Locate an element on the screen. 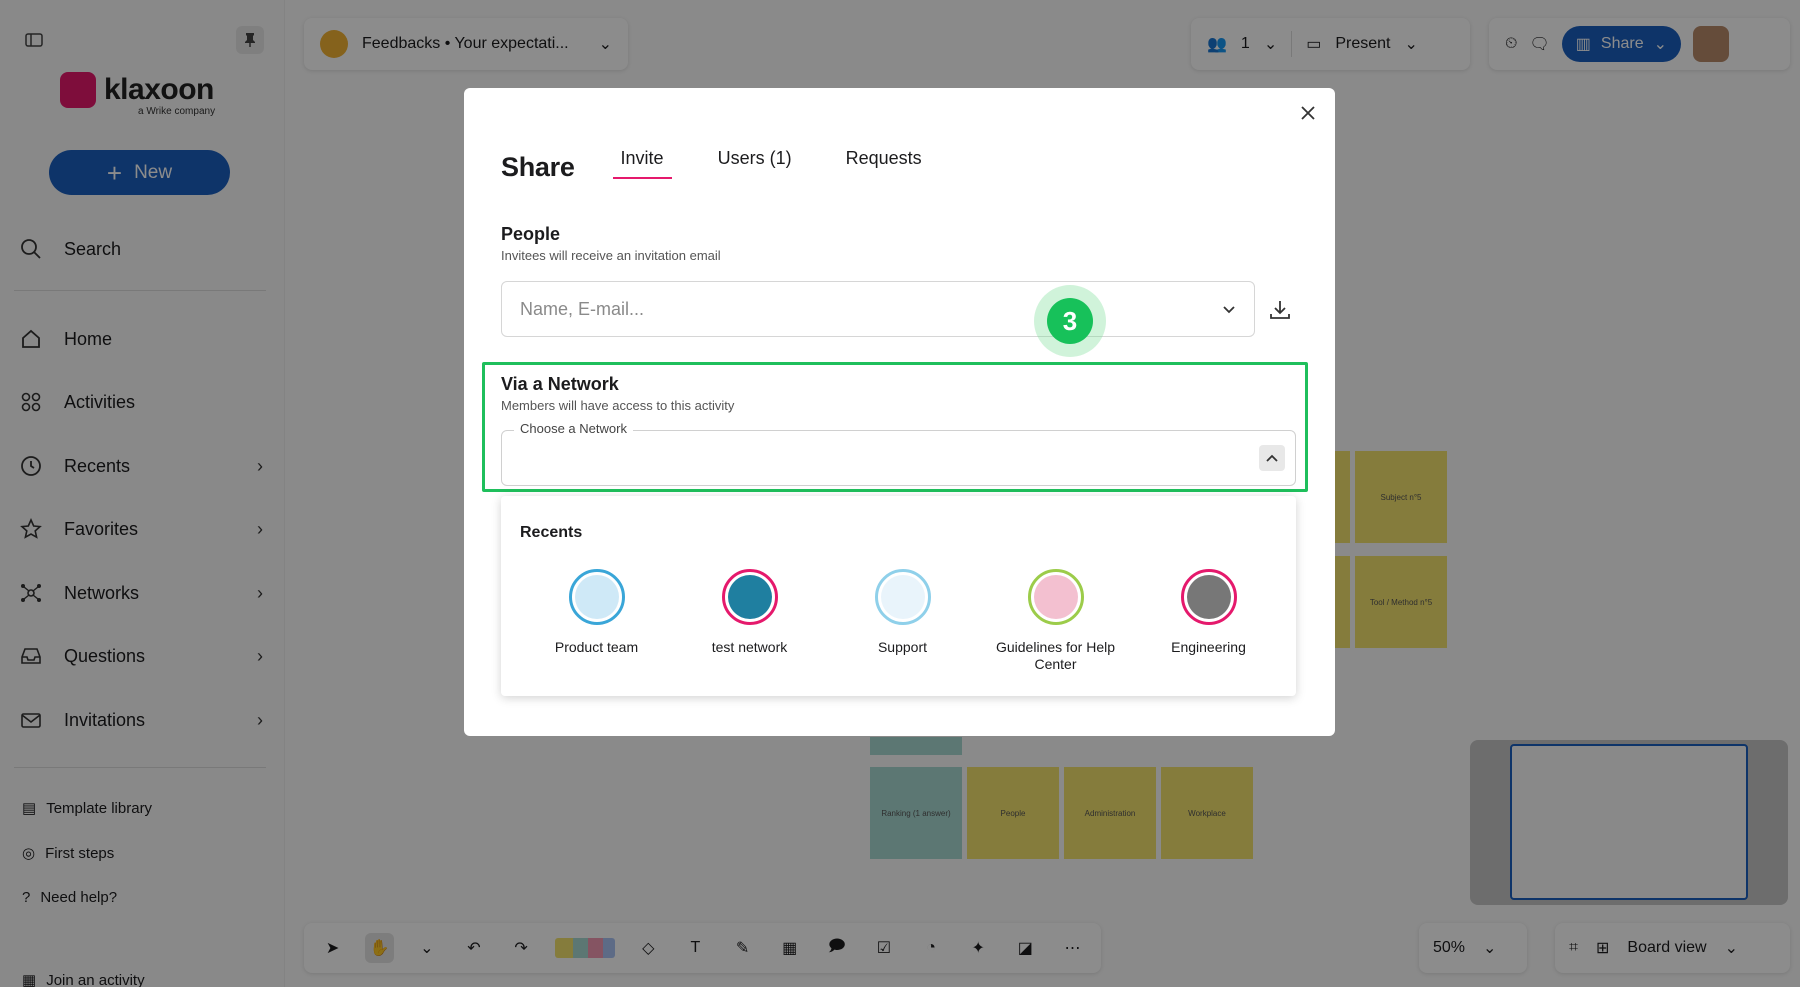 The image size is (1800, 987). network-title: Via a Network is located at coordinates (560, 384).